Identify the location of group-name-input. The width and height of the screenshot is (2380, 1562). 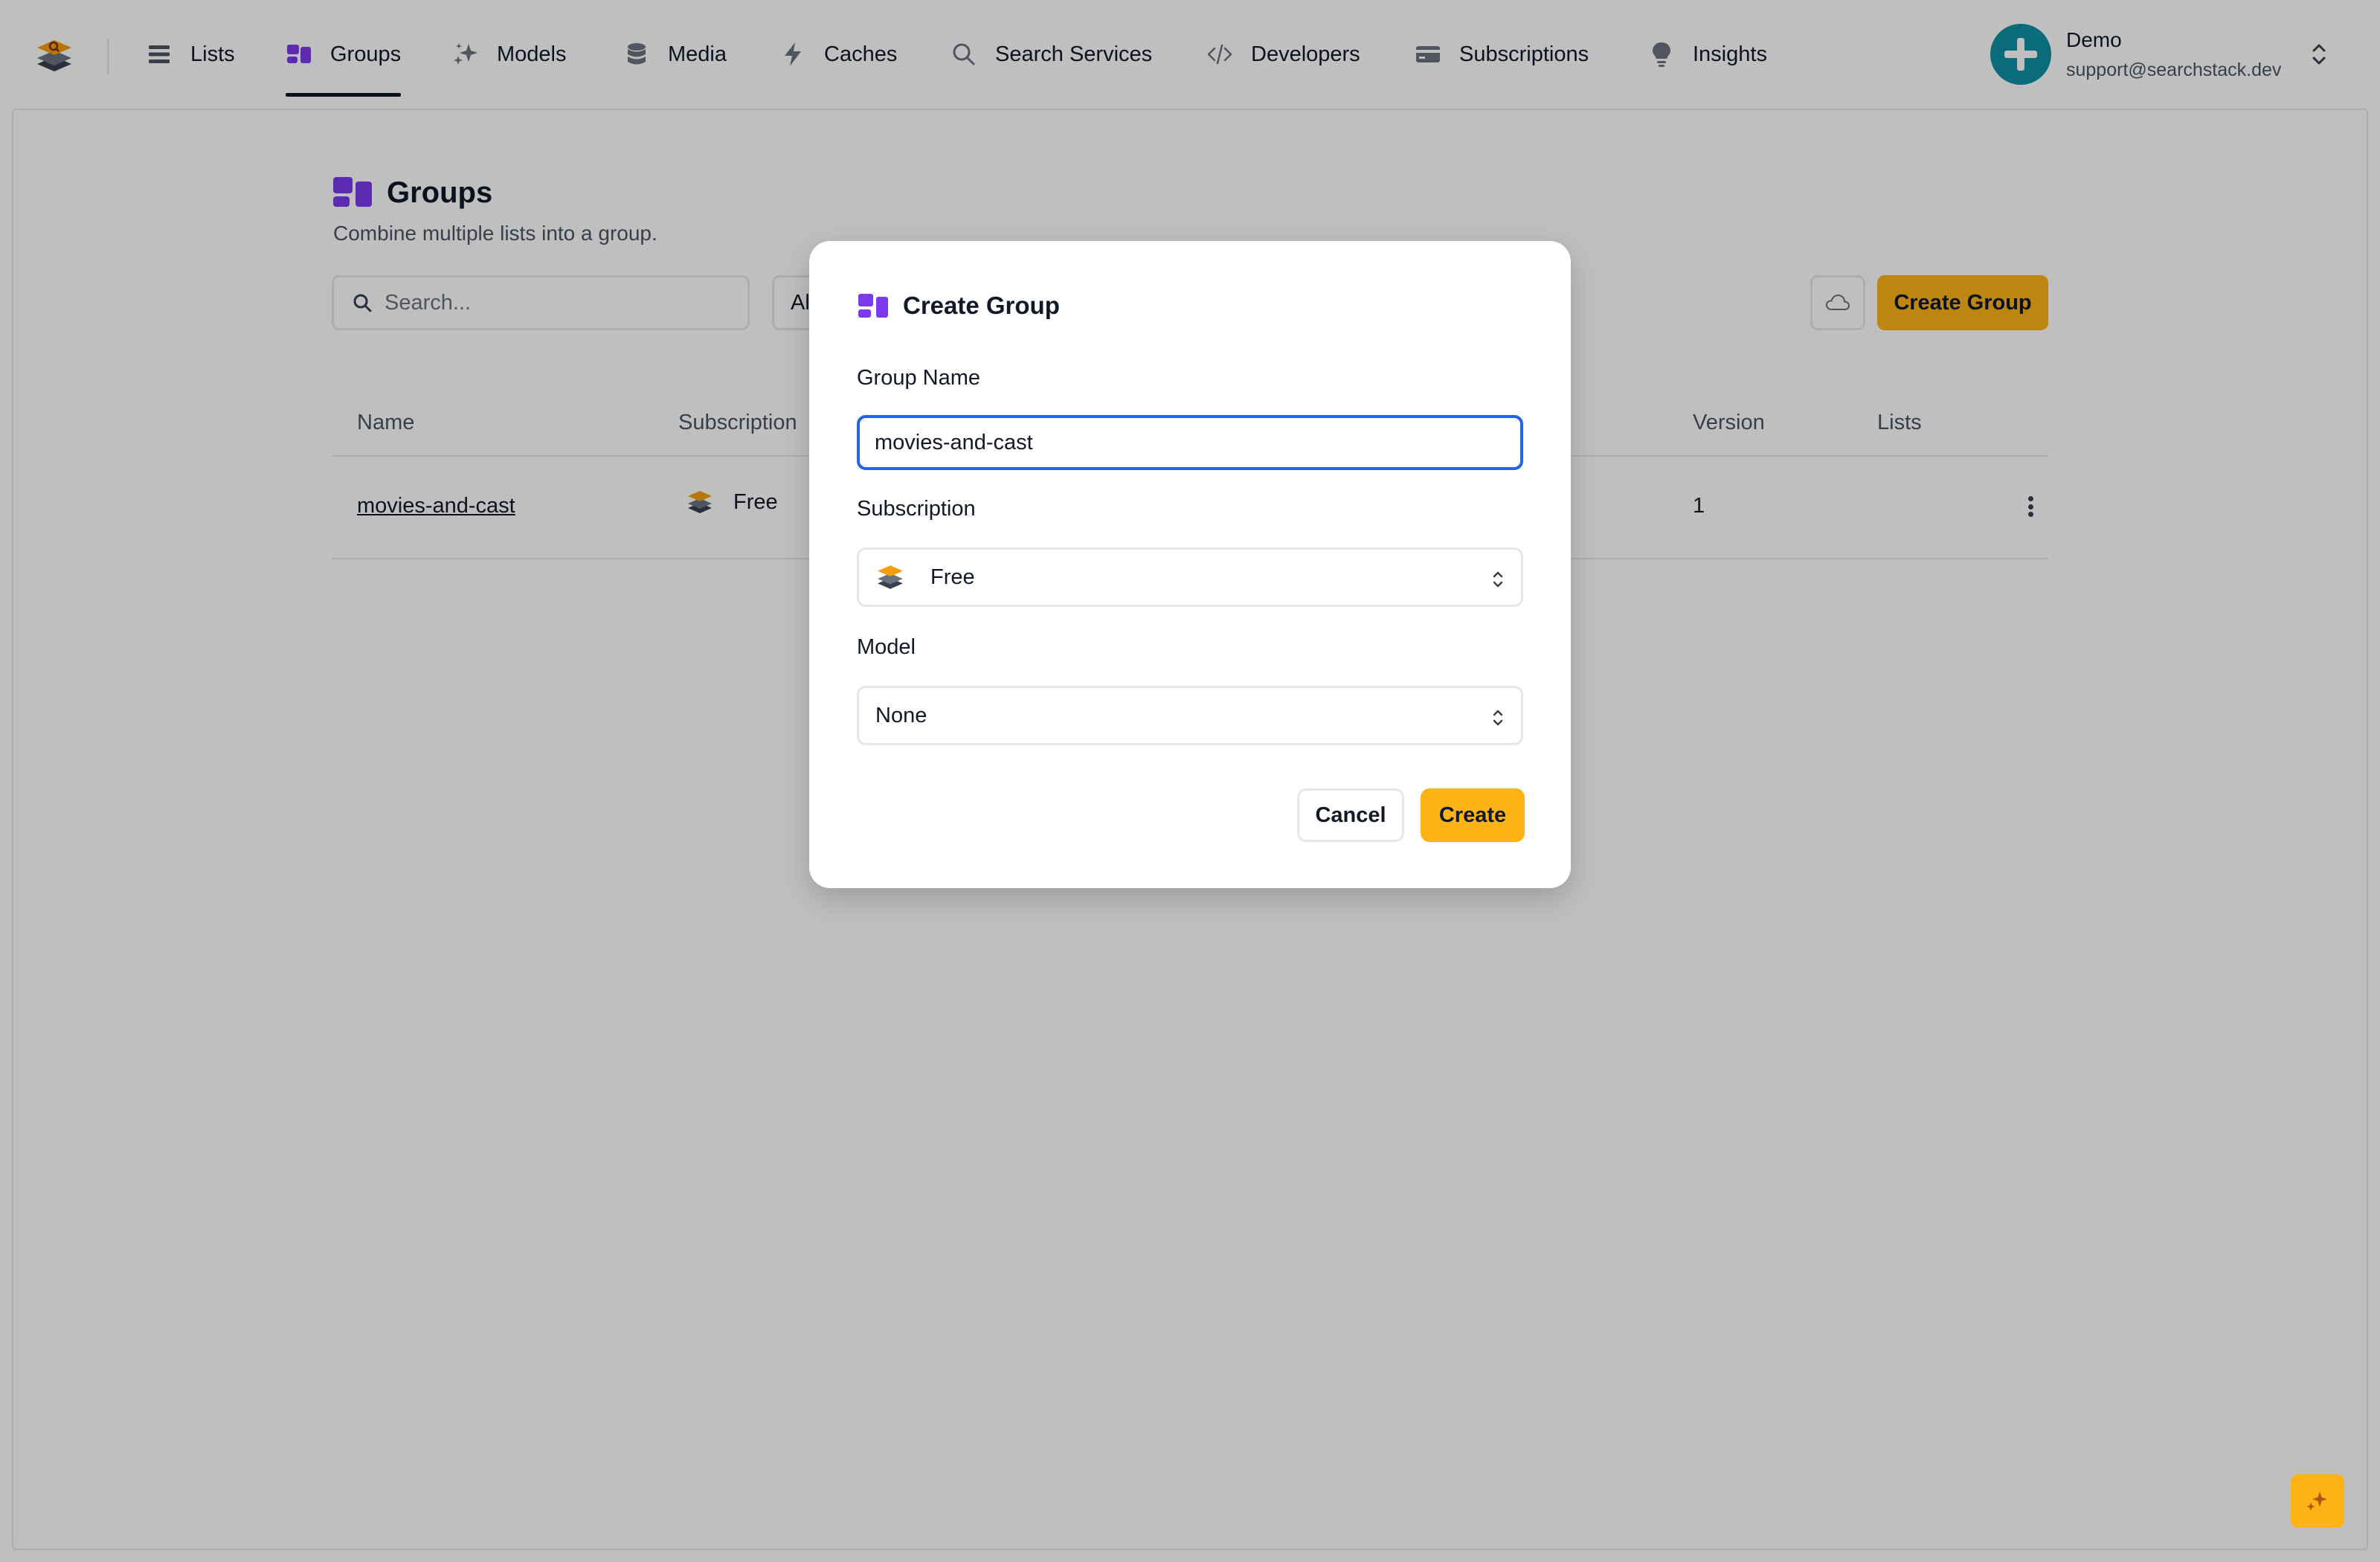
(1190, 442).